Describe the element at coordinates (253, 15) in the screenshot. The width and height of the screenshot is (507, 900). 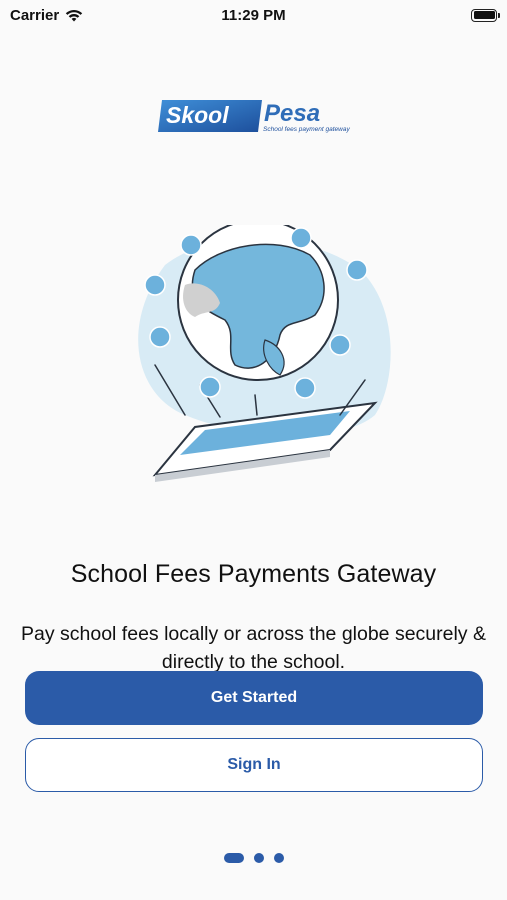
I see `status-bar: Carrier 11:29 PM` at that location.